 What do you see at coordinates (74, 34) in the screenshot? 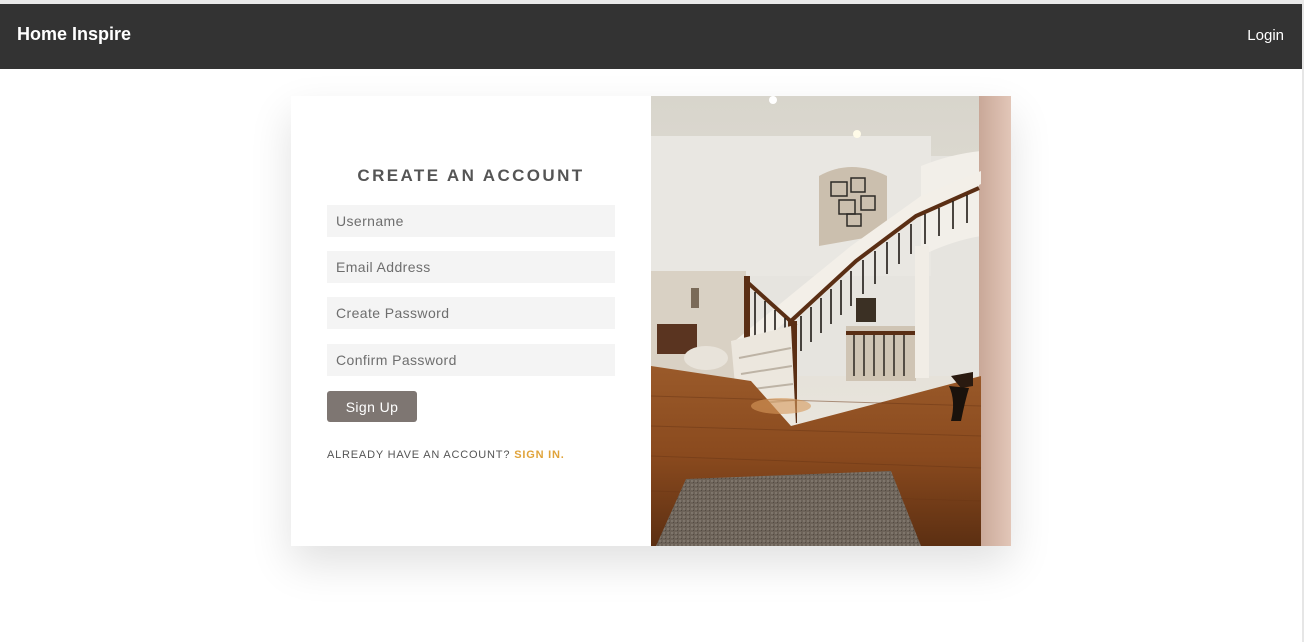
I see `brand-logo: Home Inspire` at bounding box center [74, 34].